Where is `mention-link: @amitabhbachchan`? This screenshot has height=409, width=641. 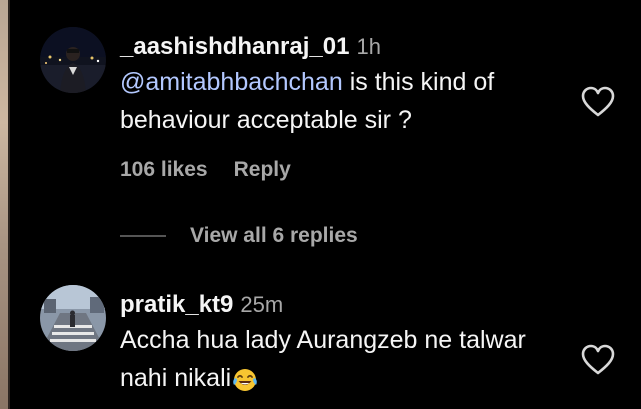
mention-link: @amitabhbachchan is located at coordinates (231, 82).